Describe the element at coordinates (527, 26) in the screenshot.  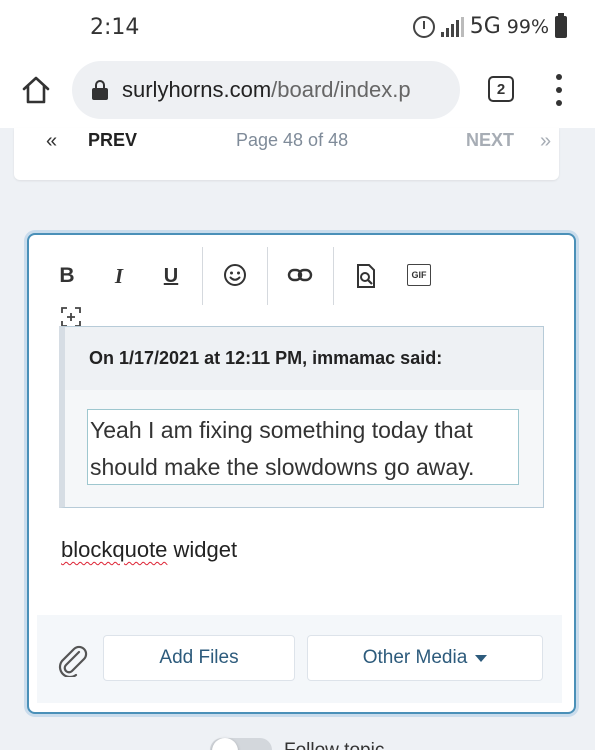
I see `battery-percent: 99%` at that location.